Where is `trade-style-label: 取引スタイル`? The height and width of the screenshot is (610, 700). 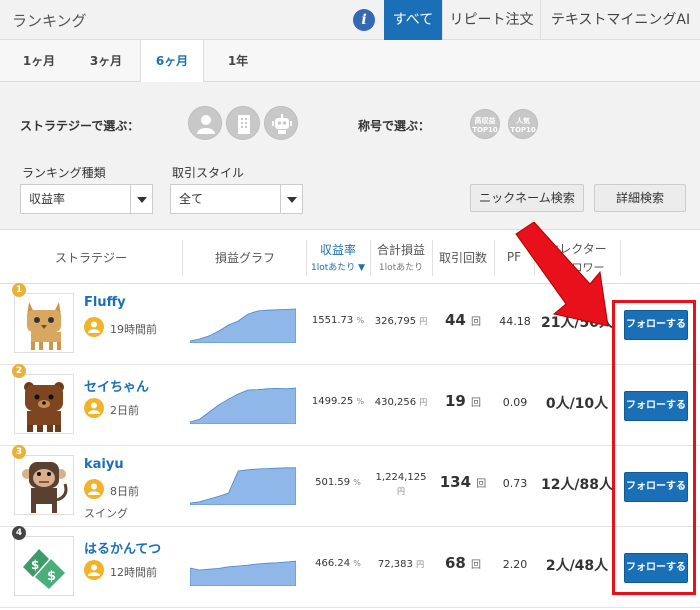 trade-style-label: 取引スタイル is located at coordinates (208, 173).